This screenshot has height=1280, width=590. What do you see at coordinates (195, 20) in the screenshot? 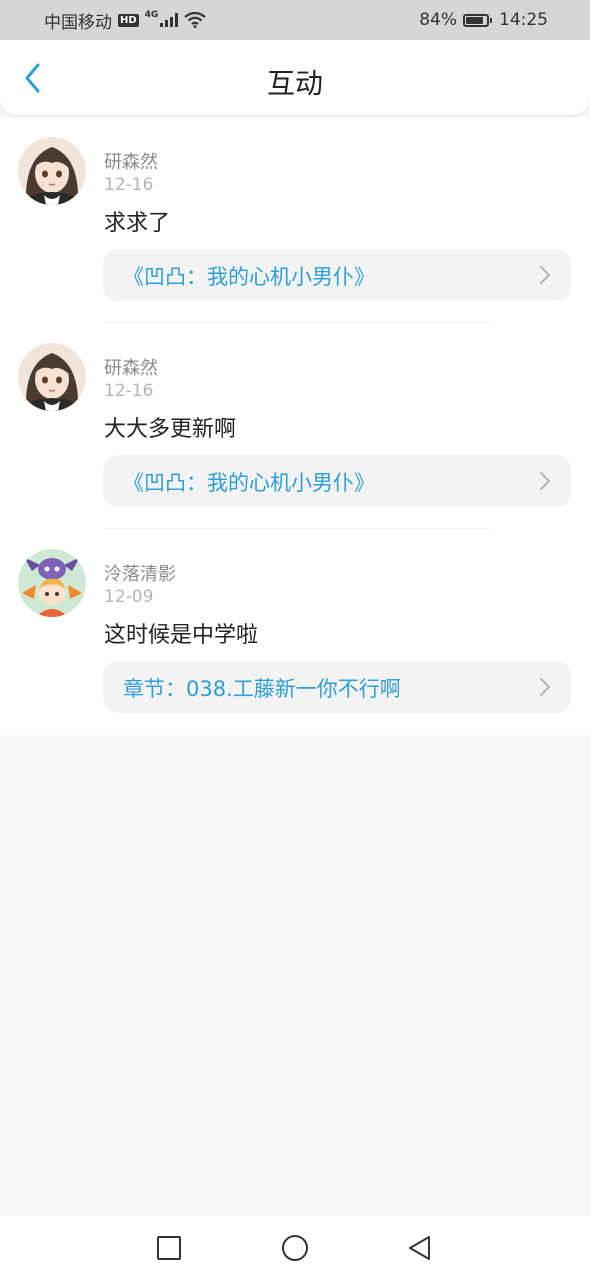
I see `wifi-icon` at bounding box center [195, 20].